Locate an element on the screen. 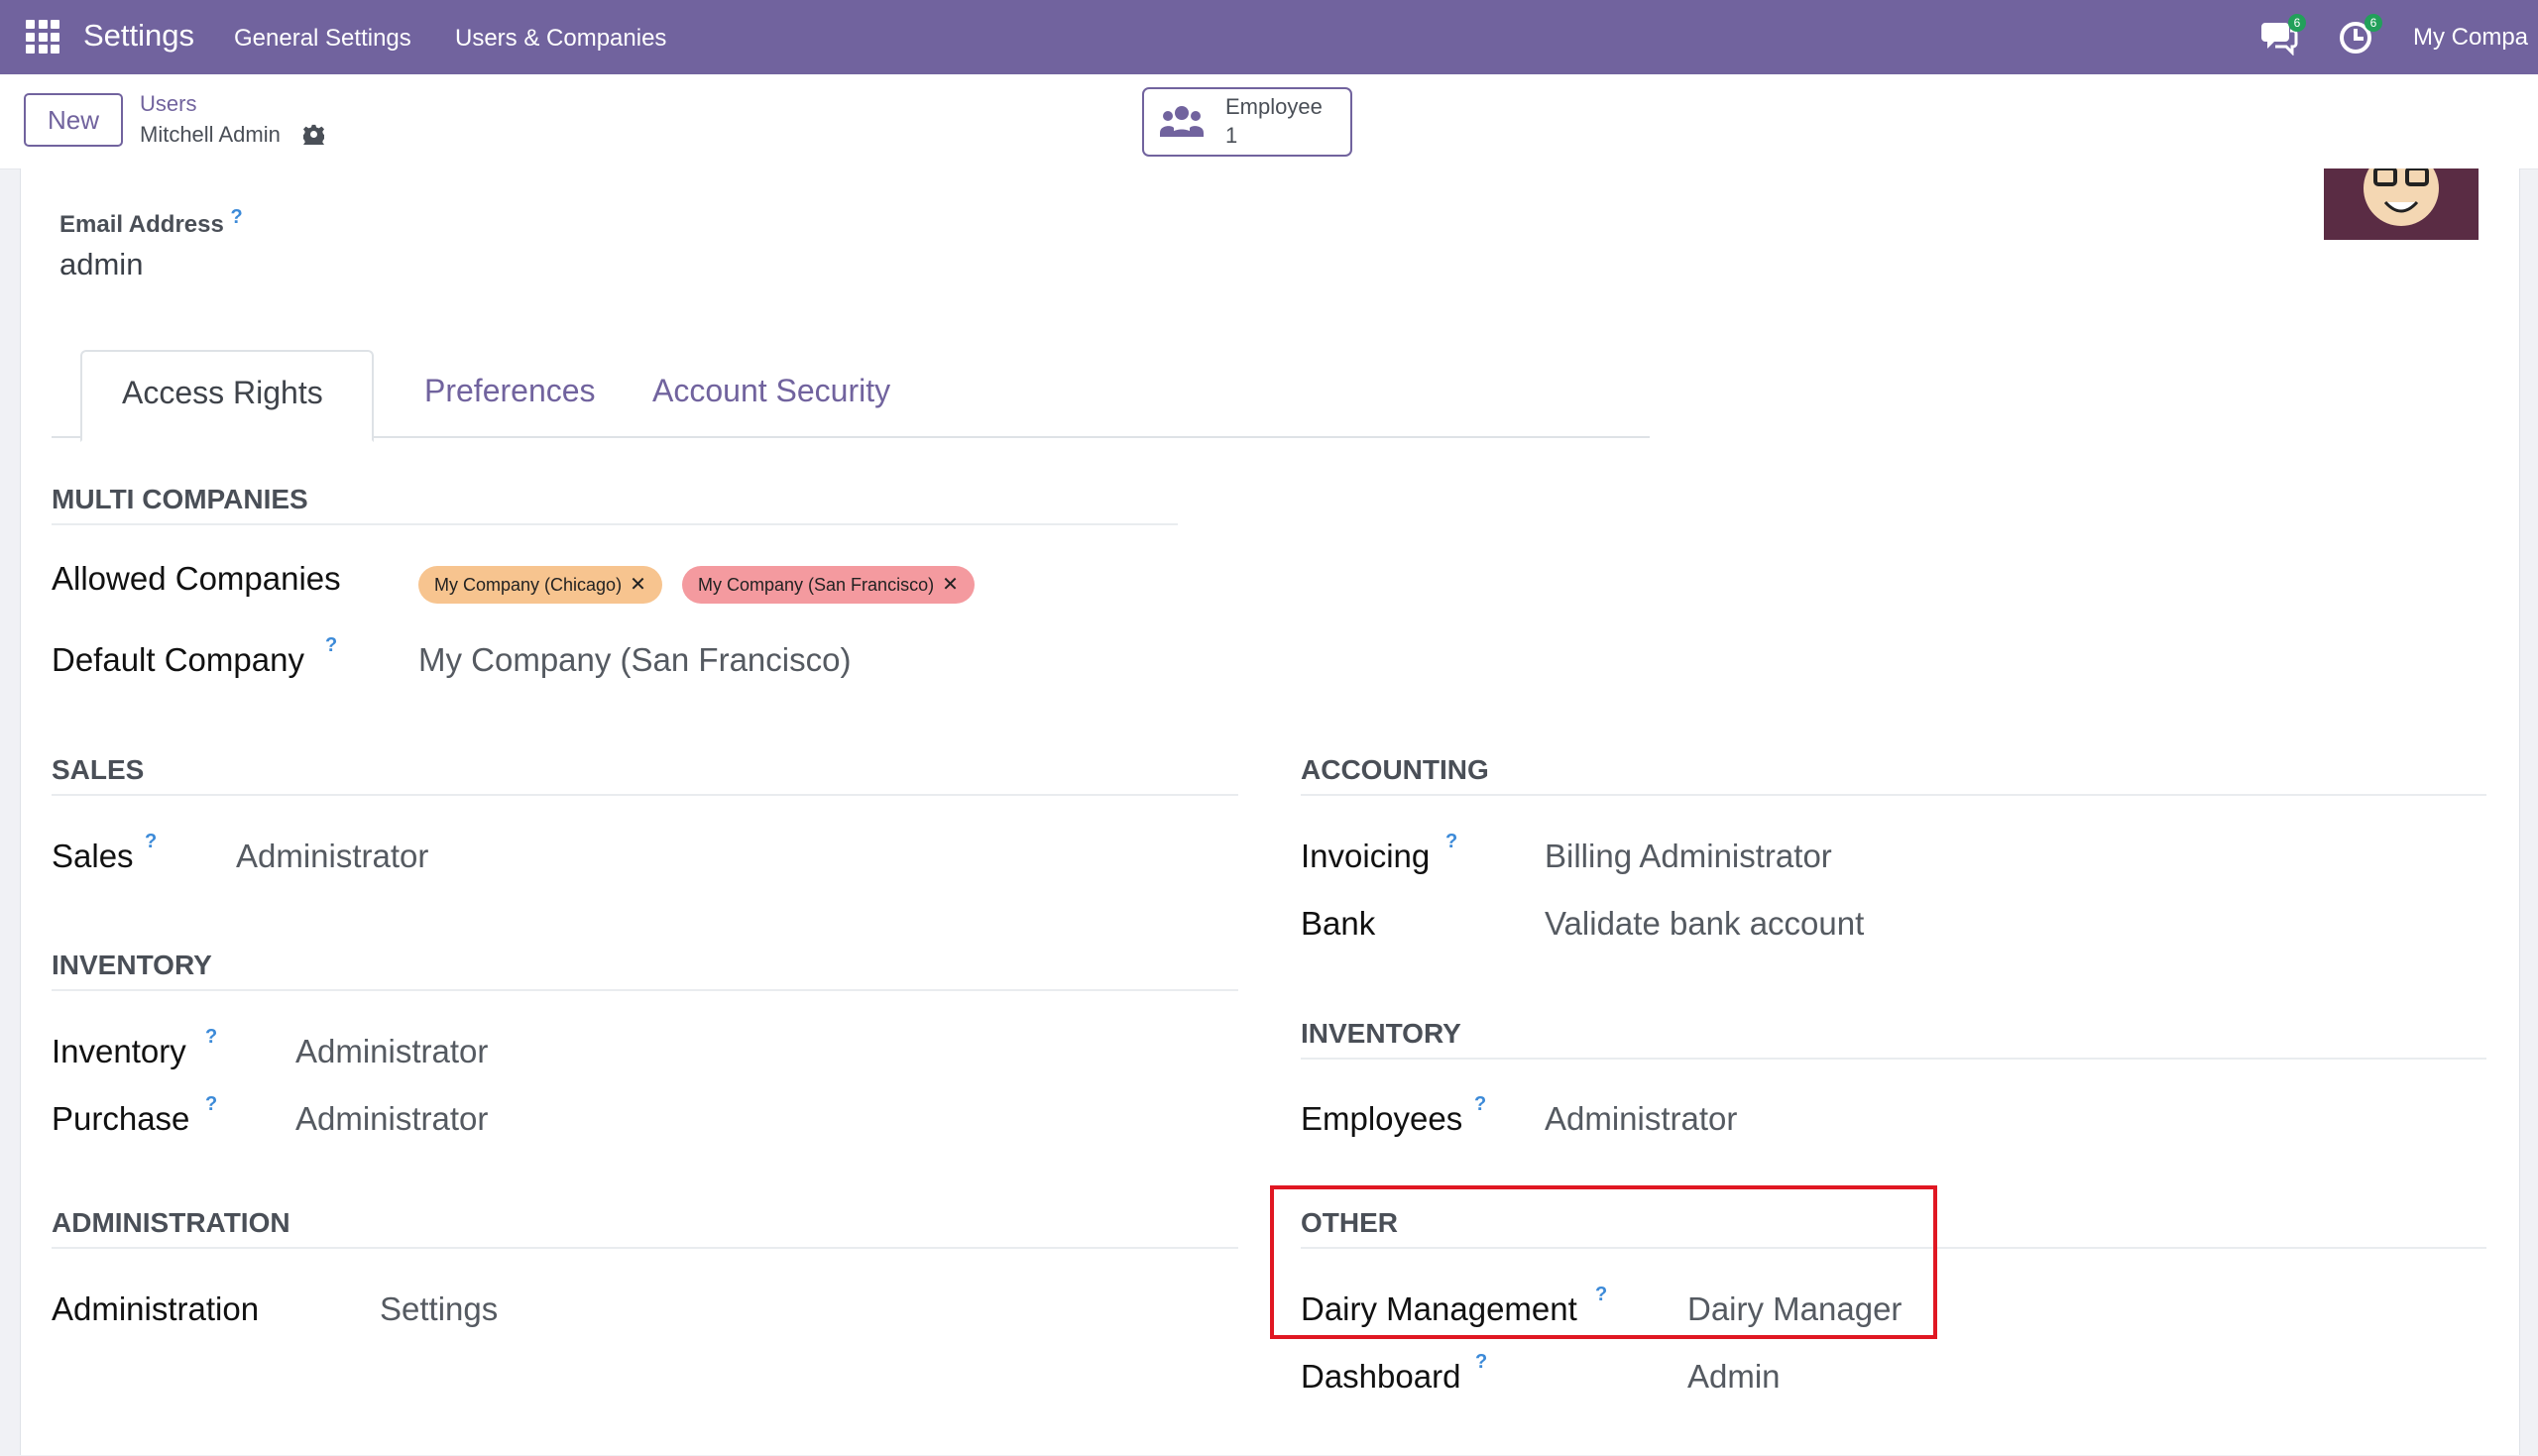  record-name: Mitchell Admin is located at coordinates (210, 134).